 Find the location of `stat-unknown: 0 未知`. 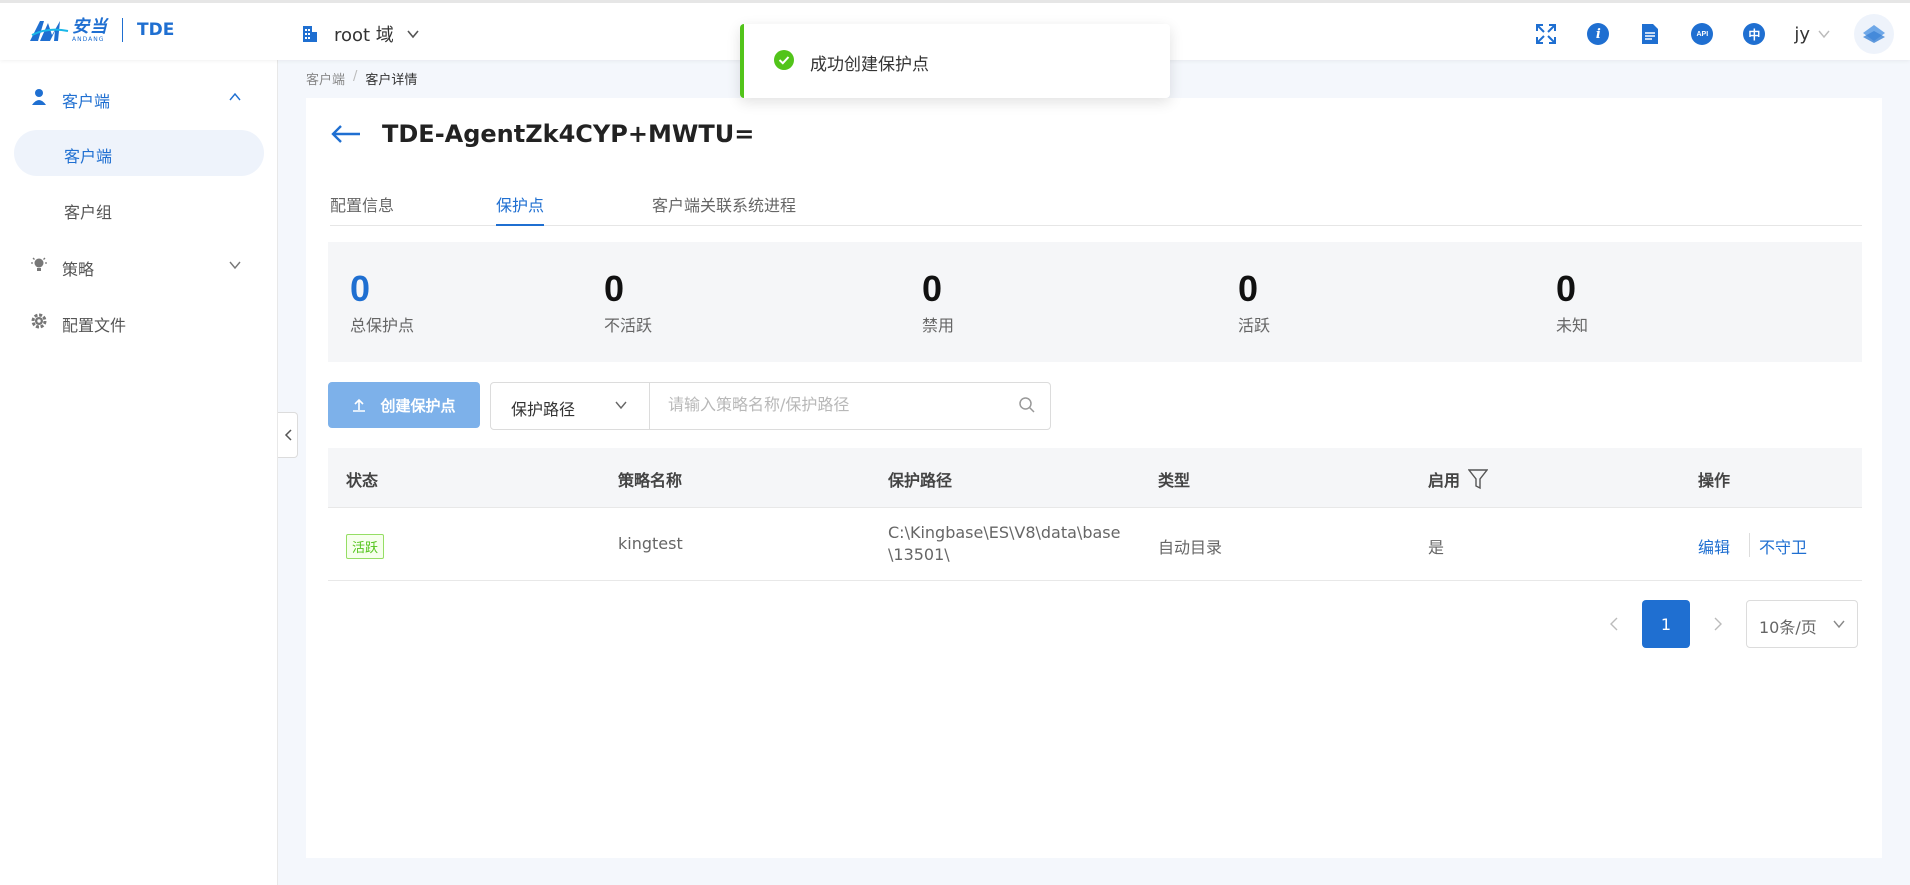

stat-unknown: 0 未知 is located at coordinates (1572, 302).